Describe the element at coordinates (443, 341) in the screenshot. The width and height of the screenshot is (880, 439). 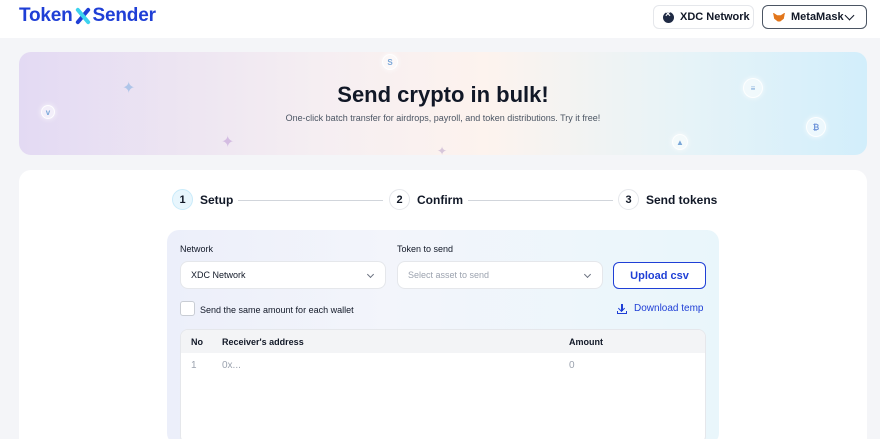
I see `table-header: No Receiver's address Amount` at that location.